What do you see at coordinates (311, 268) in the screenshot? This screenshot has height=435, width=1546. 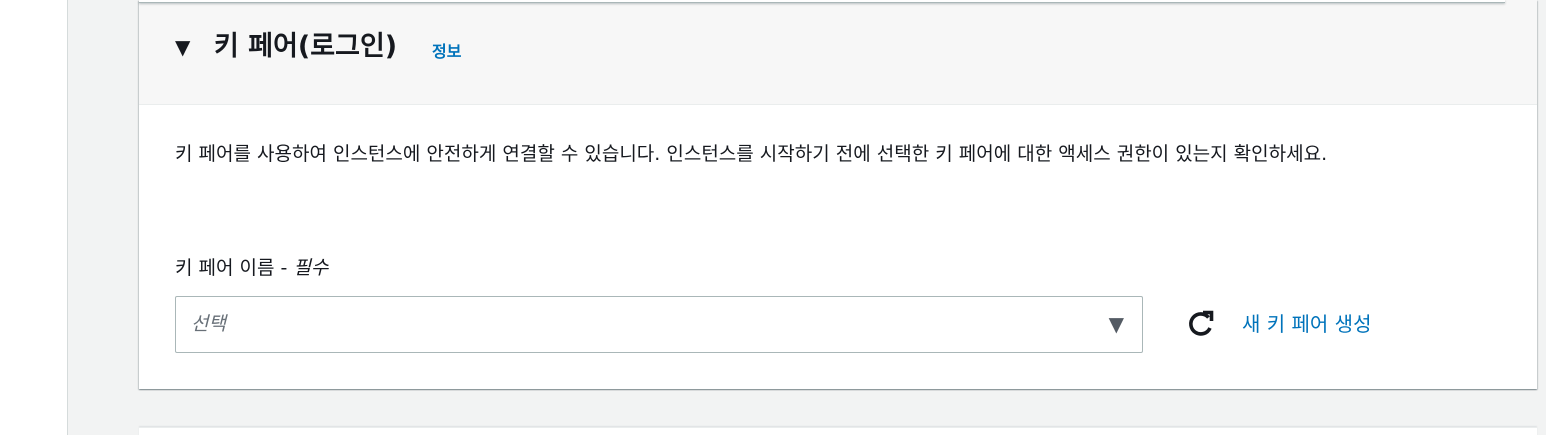 I see `required-indicator: 필수` at bounding box center [311, 268].